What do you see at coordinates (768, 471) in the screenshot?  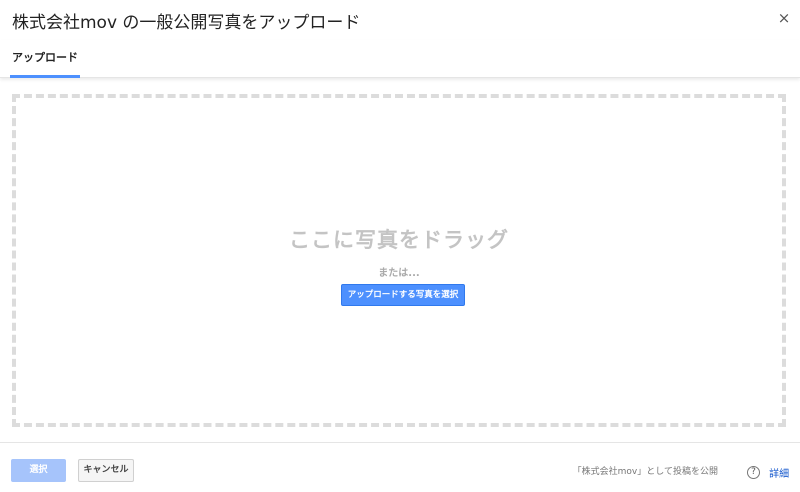 I see `help-link: ? 詳細` at bounding box center [768, 471].